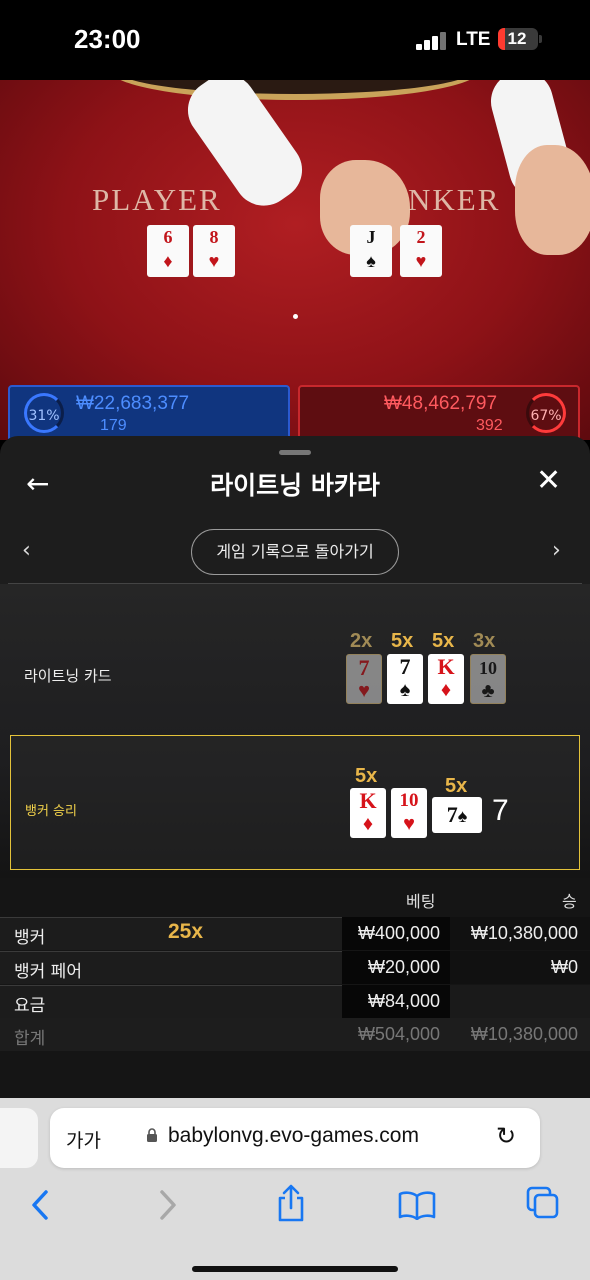  What do you see at coordinates (421, 901) in the screenshot?
I see `bet-header: 베팅` at bounding box center [421, 901].